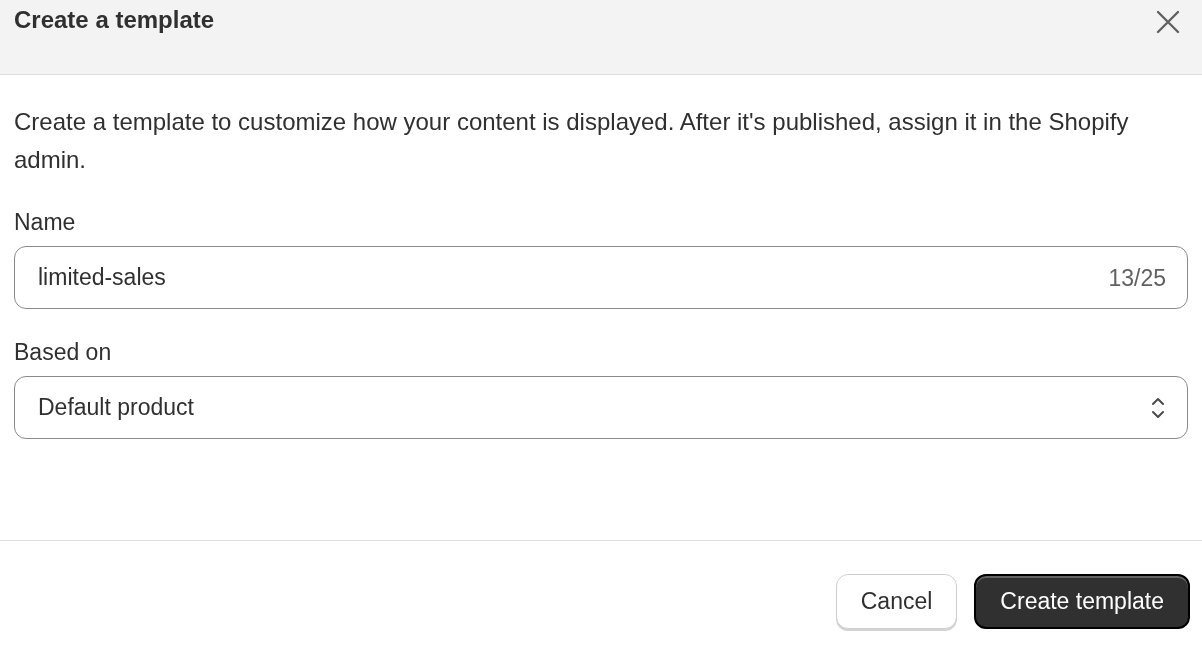  I want to click on cancel-button: Cancel, so click(896, 601).